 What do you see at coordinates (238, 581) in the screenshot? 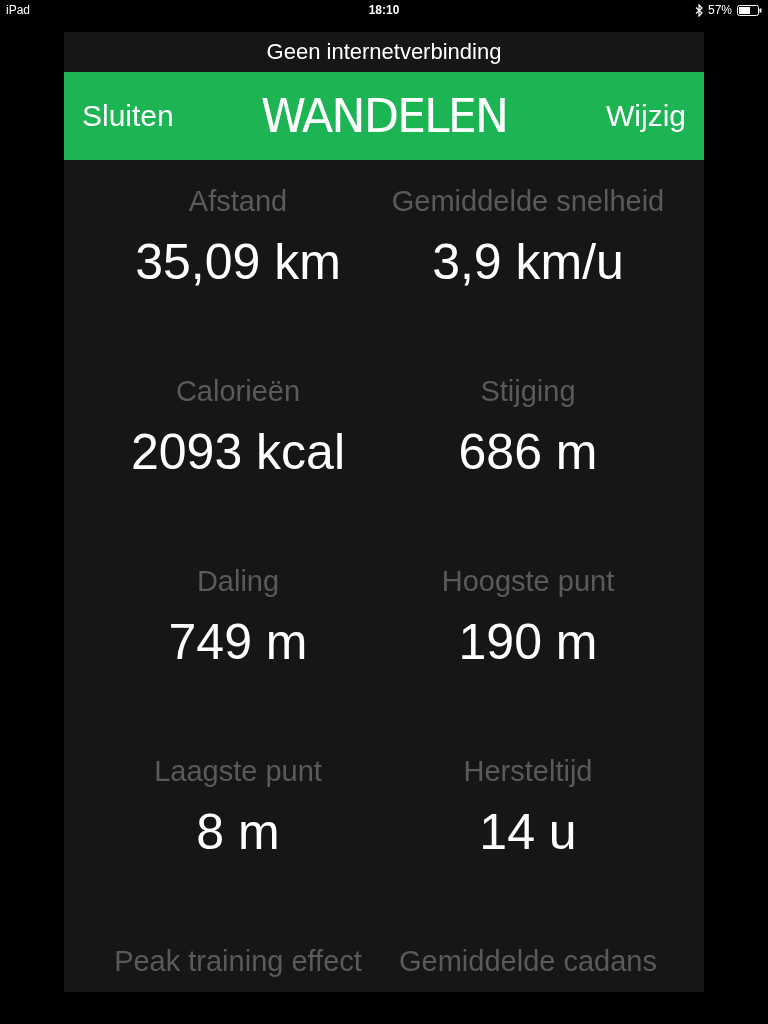
I see `stat-label: Daling` at bounding box center [238, 581].